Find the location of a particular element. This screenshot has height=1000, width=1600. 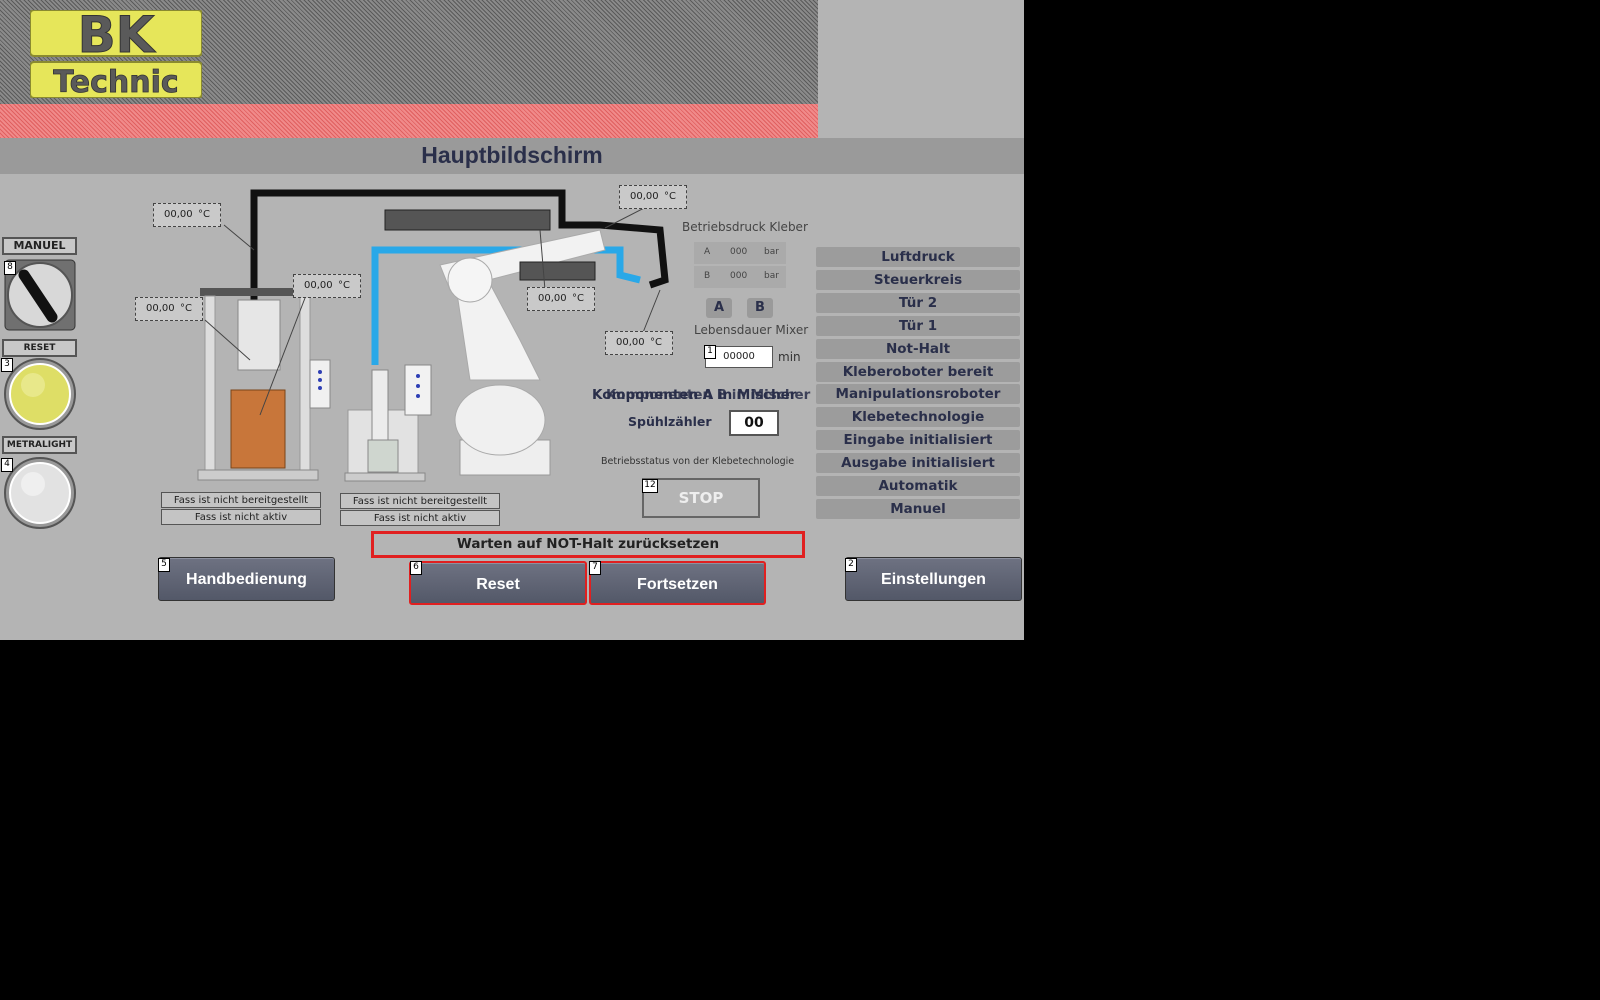

temperature-display-1: 00,00 °C is located at coordinates (187, 215).